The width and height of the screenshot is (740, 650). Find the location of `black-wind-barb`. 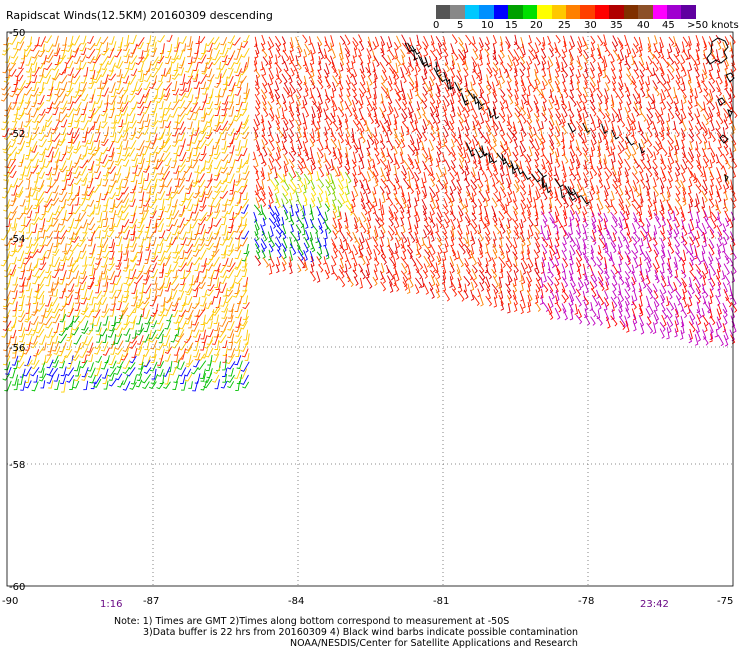

black-wind-barb is located at coordinates (416, 50).